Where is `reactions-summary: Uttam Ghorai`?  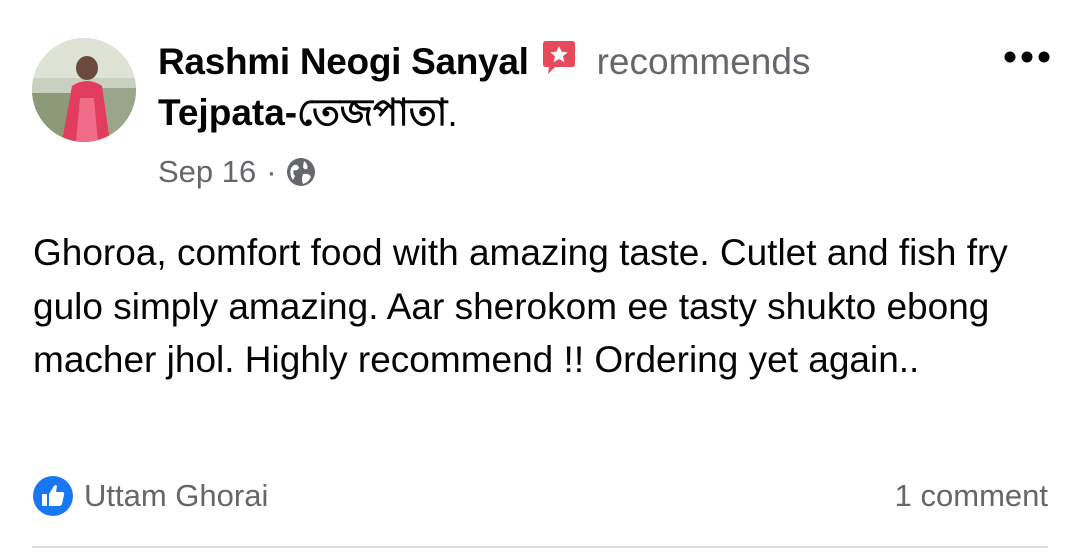
reactions-summary: Uttam Ghorai is located at coordinates (150, 496).